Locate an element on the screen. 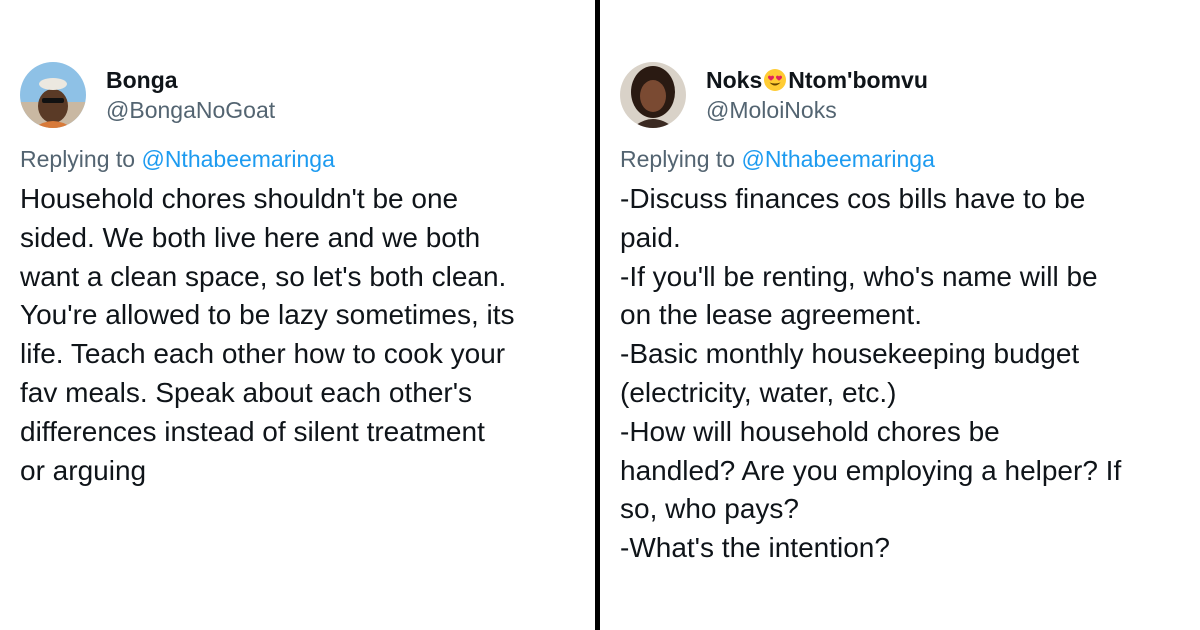 Image resolution: width=1200 pixels, height=630 pixels. tweet-text-line: Household chores shouldn't be one is located at coordinates (239, 198).